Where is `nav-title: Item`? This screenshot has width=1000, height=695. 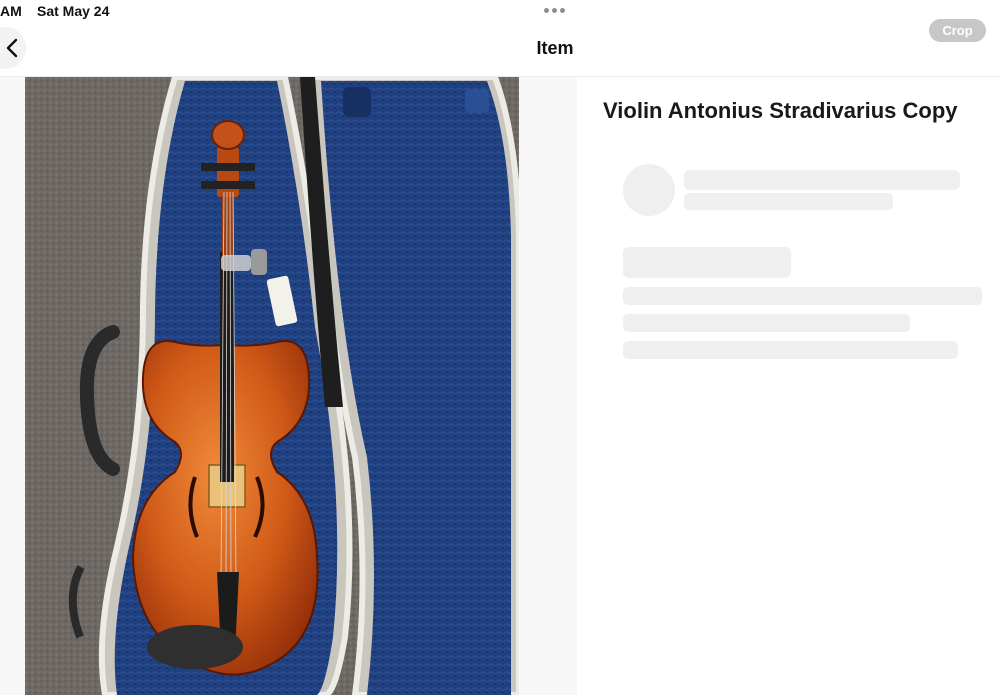 nav-title: Item is located at coordinates (555, 48).